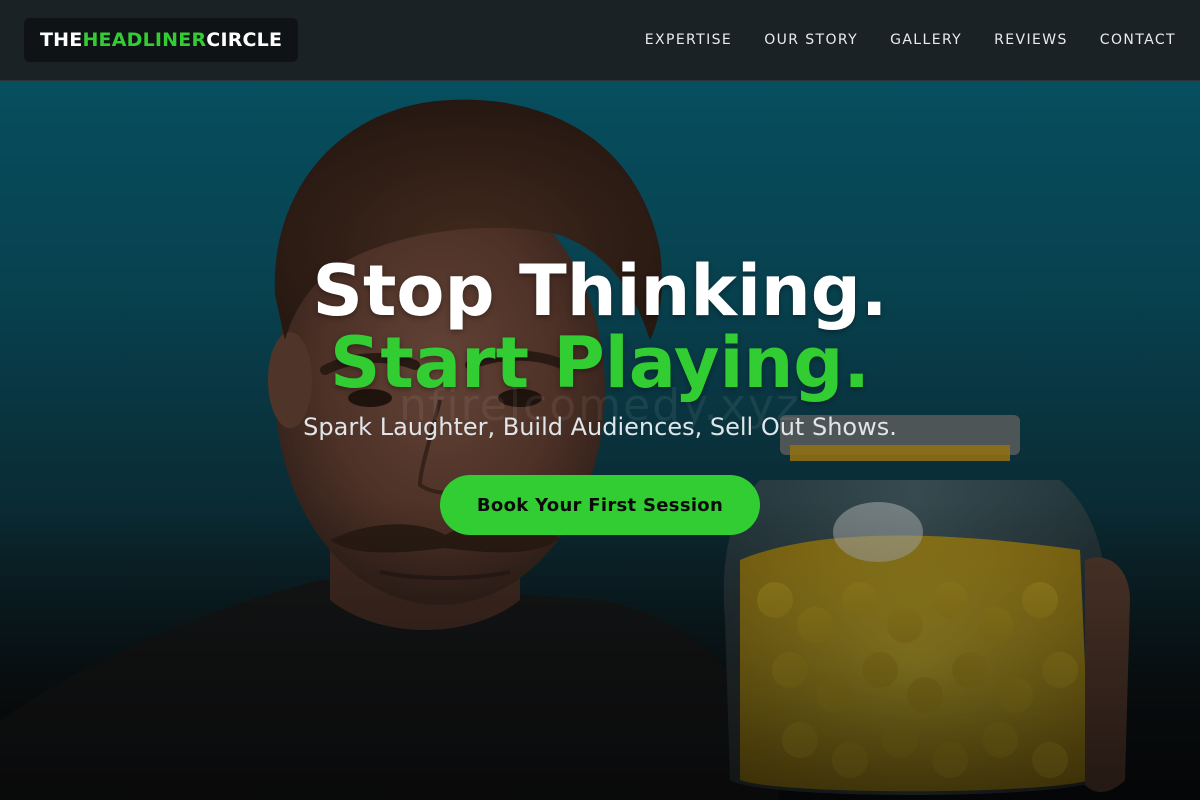  What do you see at coordinates (1138, 40) in the screenshot?
I see `nav-link-contact: CONTACT` at bounding box center [1138, 40].